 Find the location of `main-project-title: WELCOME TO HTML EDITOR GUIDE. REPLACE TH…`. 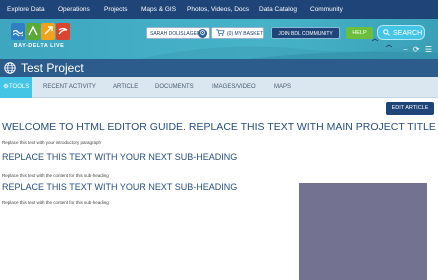

main-project-title: WELCOME TO HTML EDITOR GUIDE. REPLACE TH… is located at coordinates (219, 127).